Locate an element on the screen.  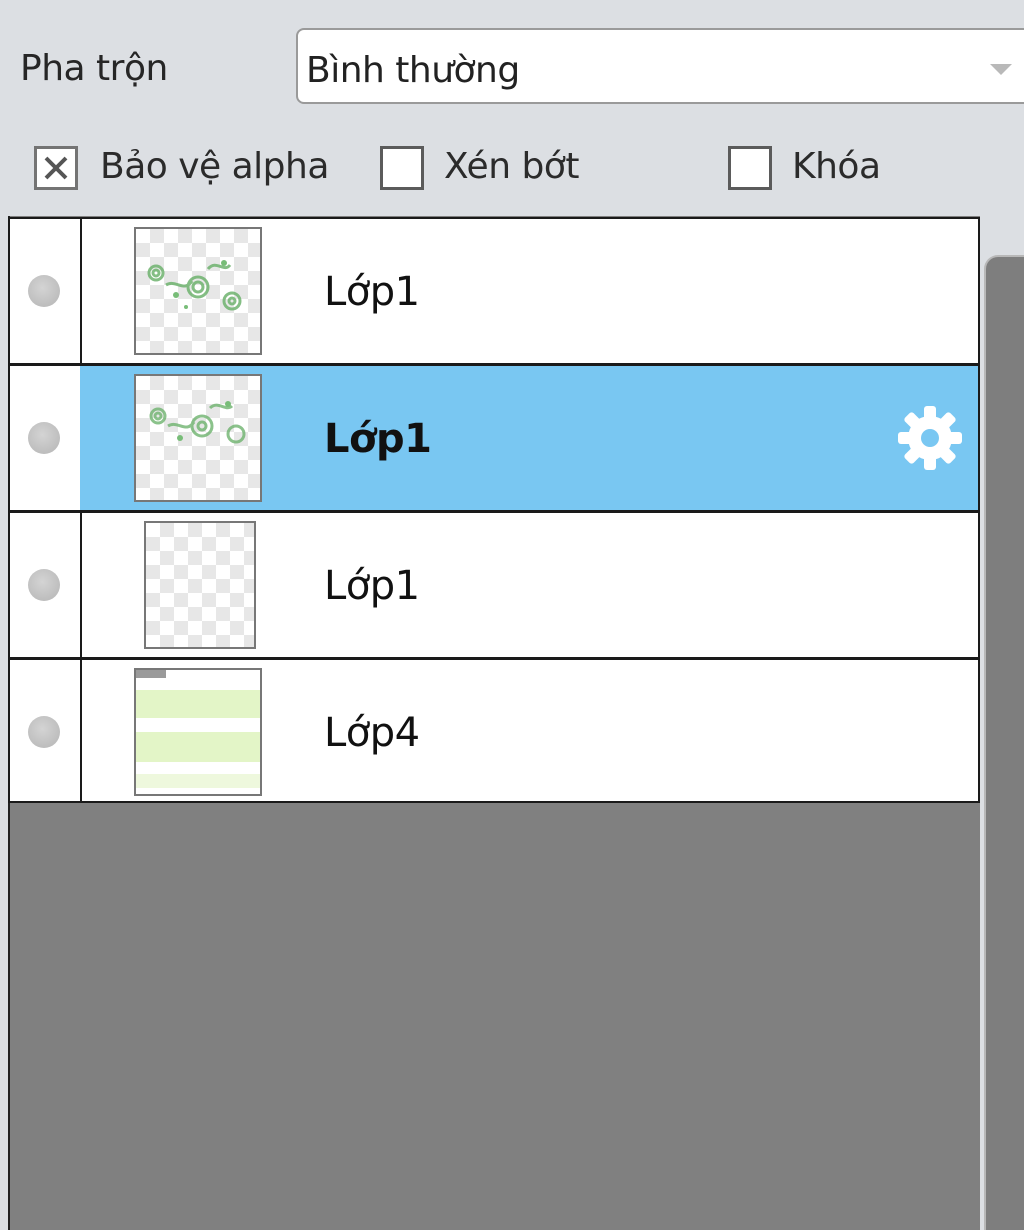
protect-alpha-checkbox is located at coordinates (56, 168).